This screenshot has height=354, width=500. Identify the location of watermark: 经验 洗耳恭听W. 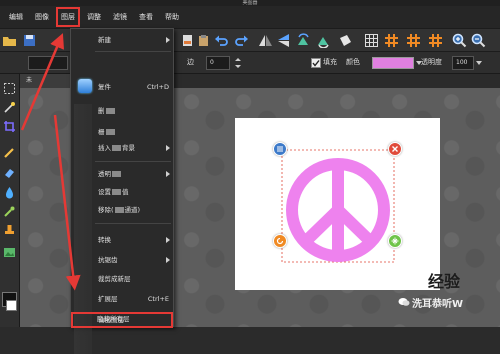
(425, 291).